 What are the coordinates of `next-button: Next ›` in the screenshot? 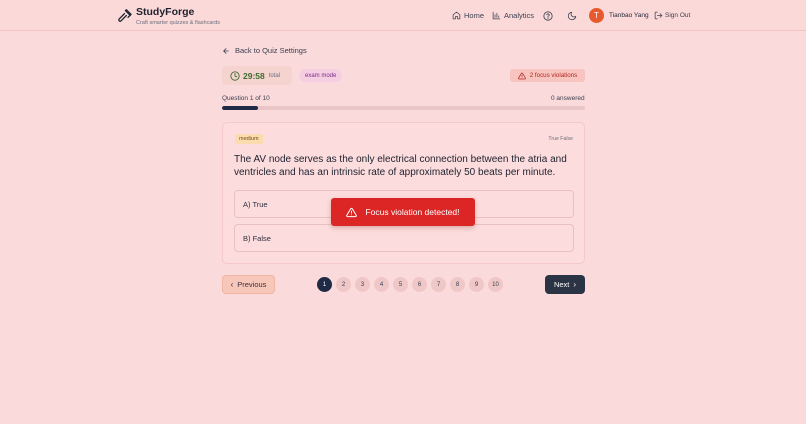 It's located at (565, 284).